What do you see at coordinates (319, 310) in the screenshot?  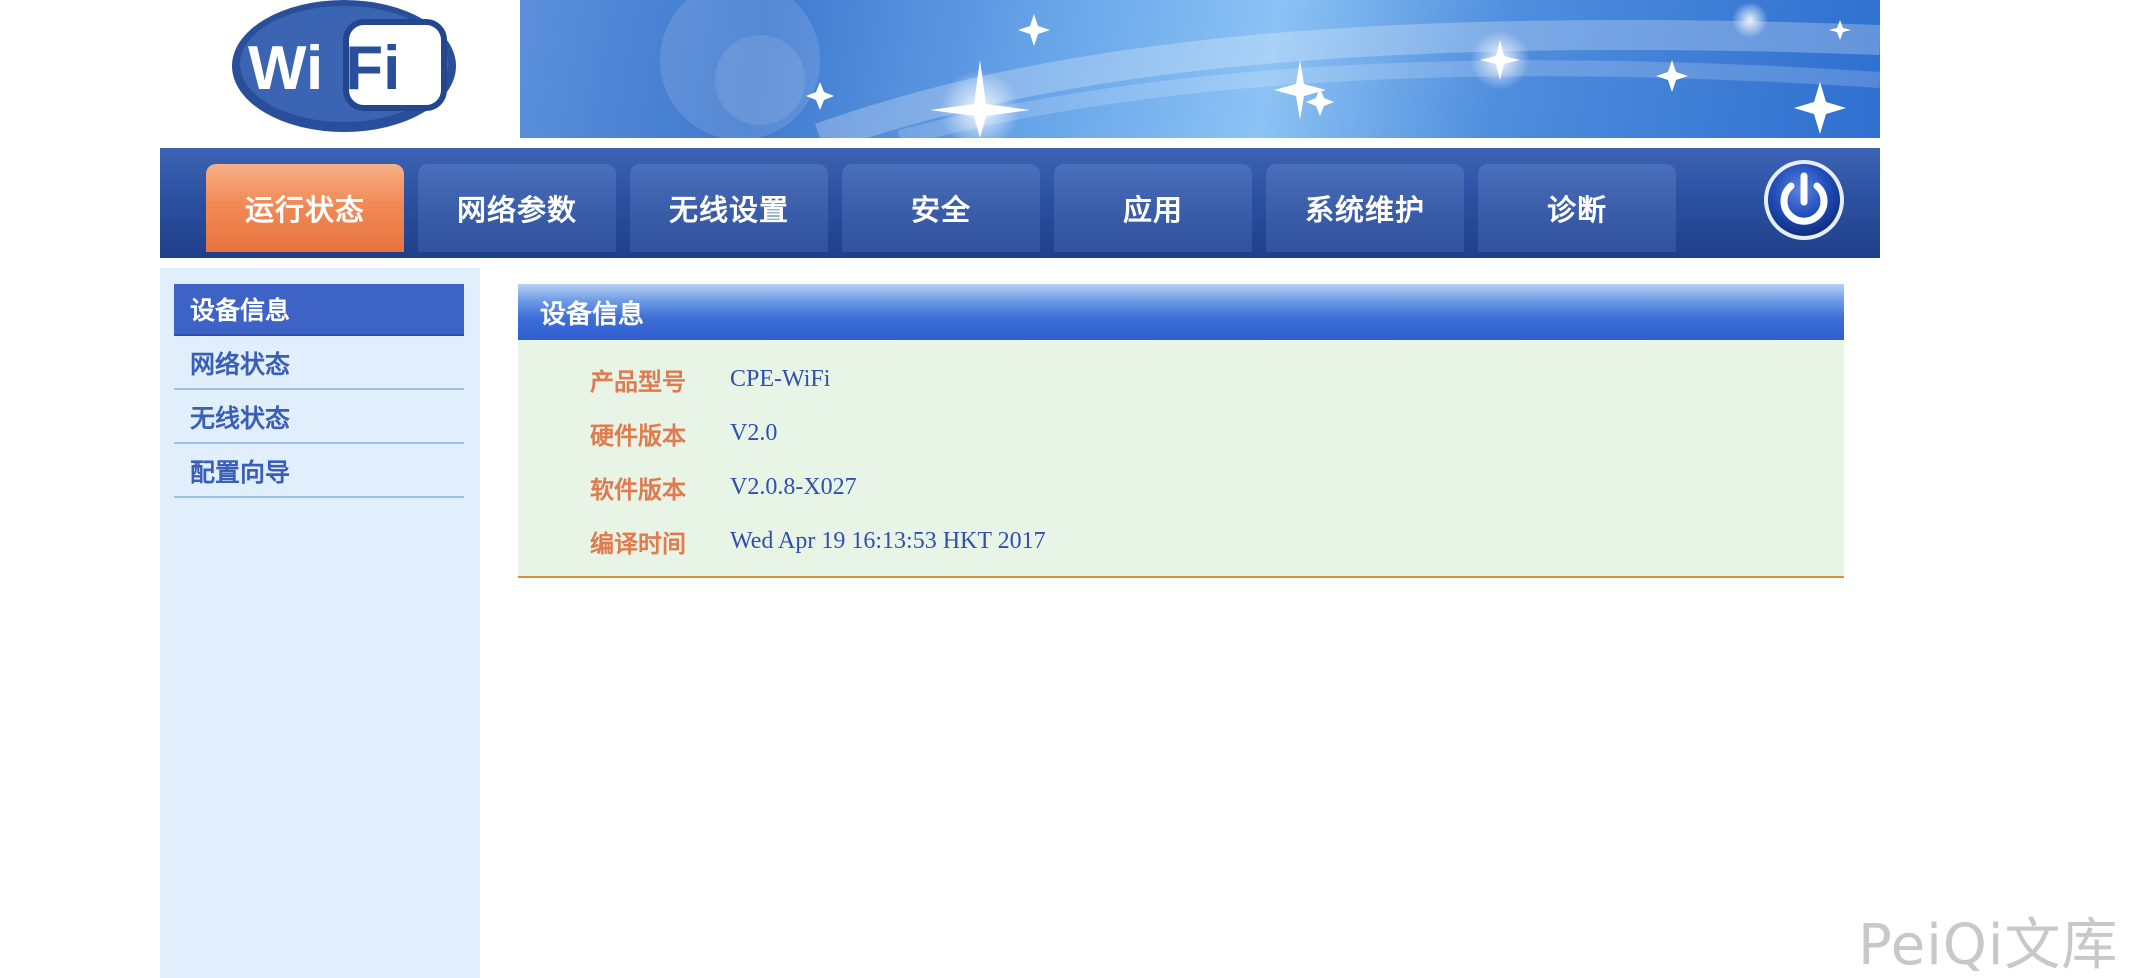 I see `sidebar-item-device-info: 设备信息` at bounding box center [319, 310].